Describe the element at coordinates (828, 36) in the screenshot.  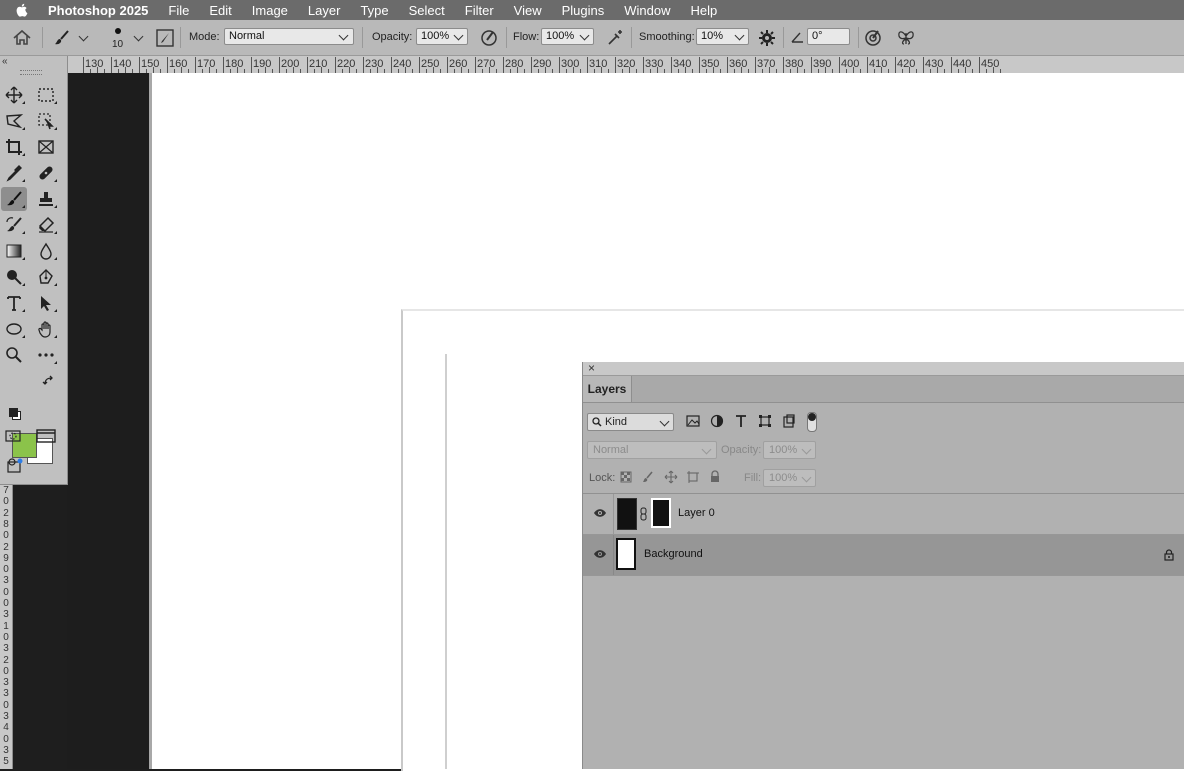
I see `angle-field: 0°` at that location.